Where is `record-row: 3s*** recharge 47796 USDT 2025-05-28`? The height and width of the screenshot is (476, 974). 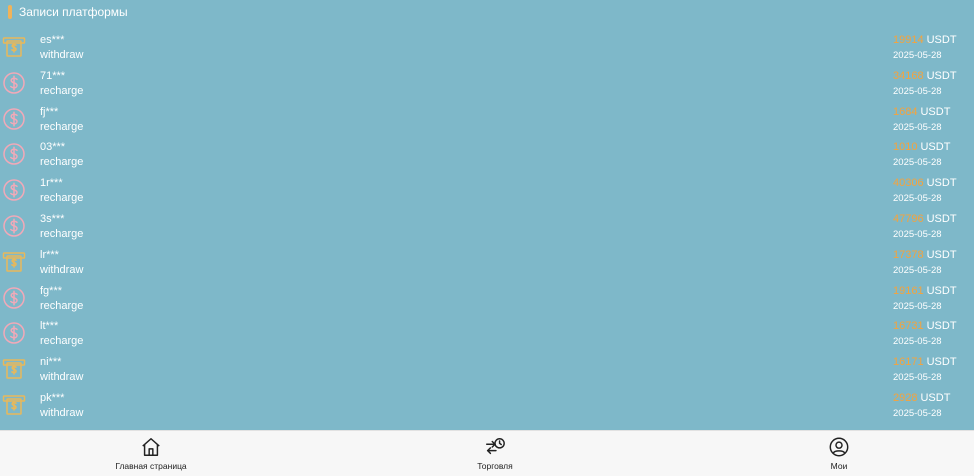
record-row: 3s*** recharge 47796 USDT 2025-05-28 is located at coordinates (487, 229).